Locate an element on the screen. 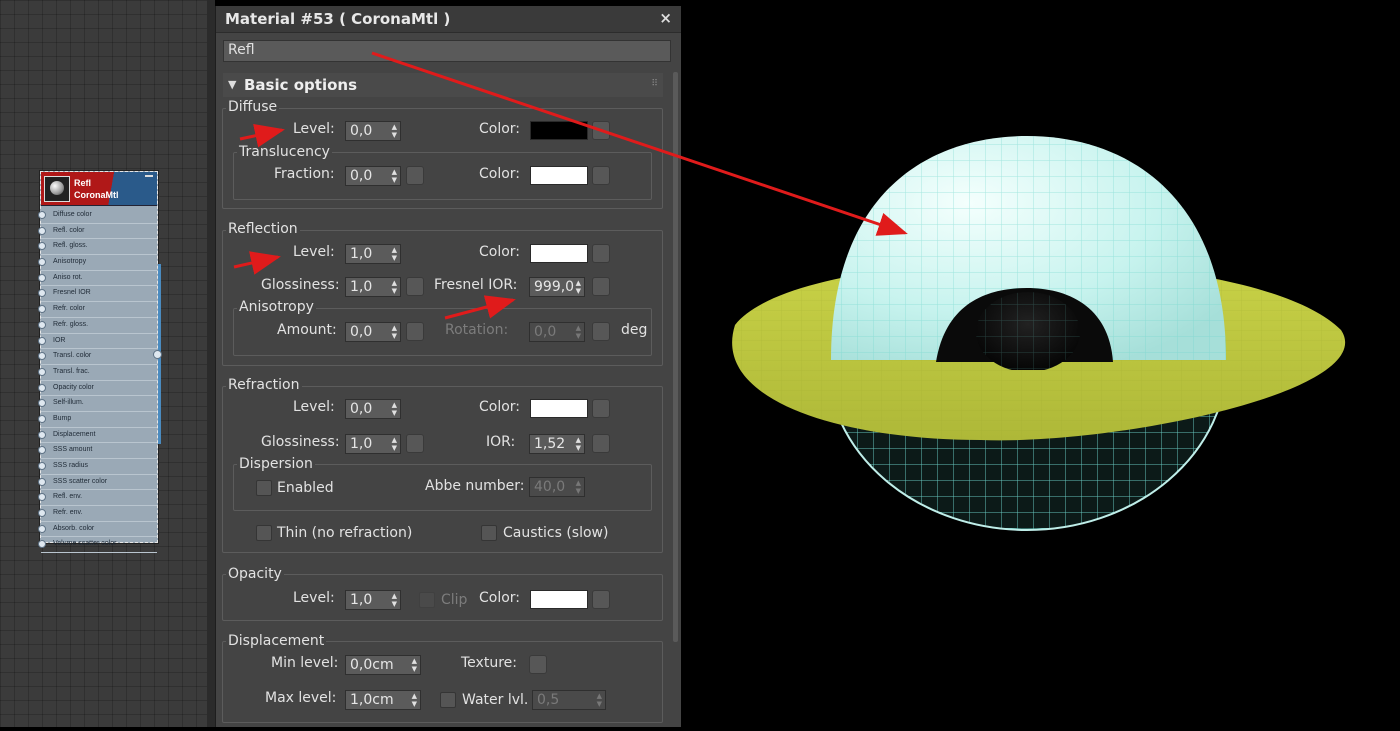 The height and width of the screenshot is (731, 1400). node-slot: Aniso rot. is located at coordinates (97, 279).